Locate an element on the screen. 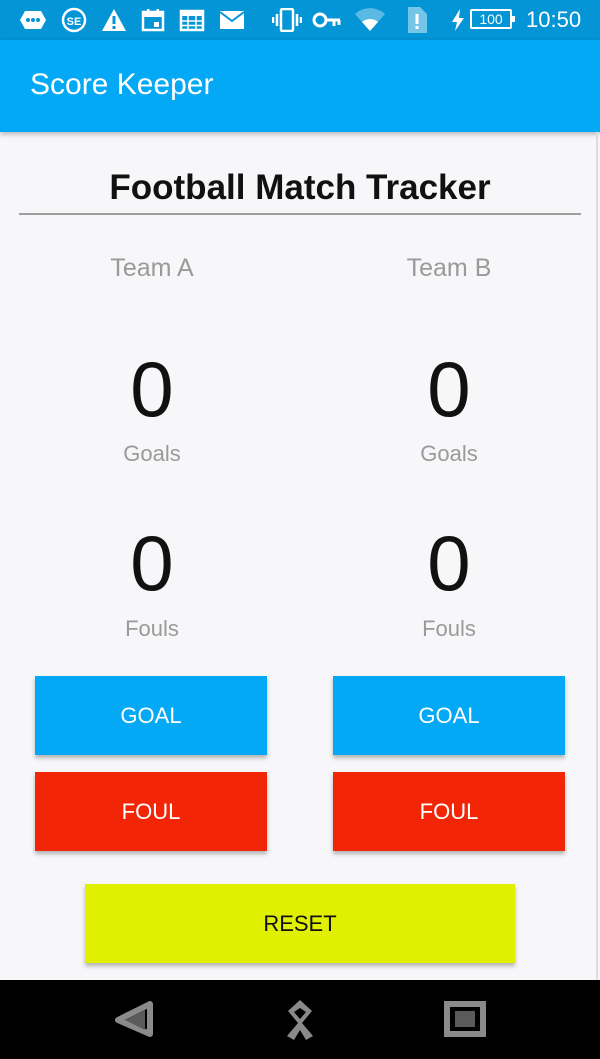 The height and width of the screenshot is (1059, 600). team-b-goals-score: 0 is located at coordinates (449, 389).